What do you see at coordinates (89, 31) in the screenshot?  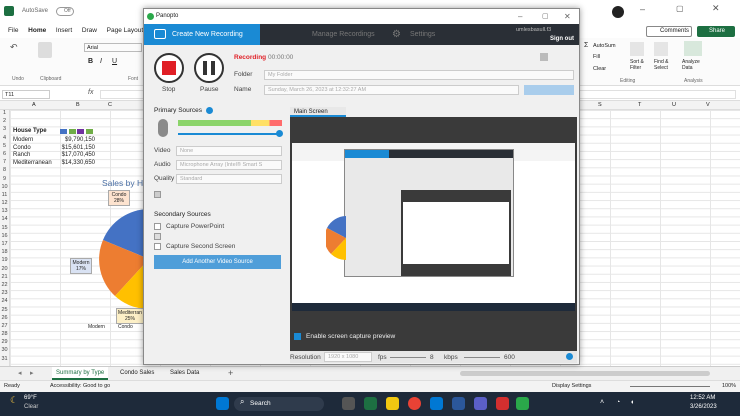 I see `menu-draw: Draw` at bounding box center [89, 31].